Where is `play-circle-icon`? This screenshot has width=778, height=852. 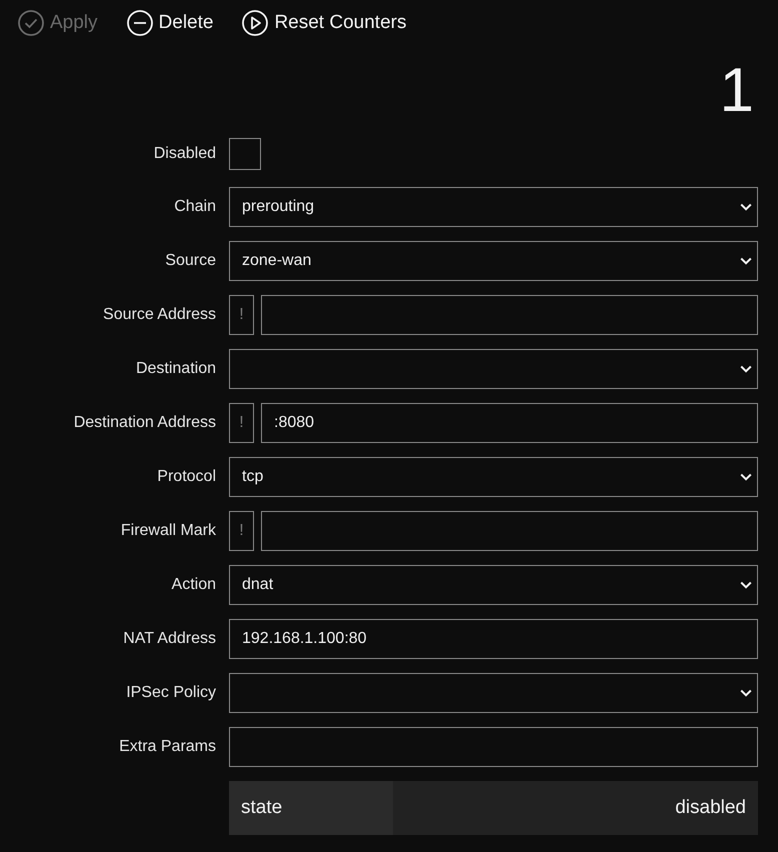 play-circle-icon is located at coordinates (255, 23).